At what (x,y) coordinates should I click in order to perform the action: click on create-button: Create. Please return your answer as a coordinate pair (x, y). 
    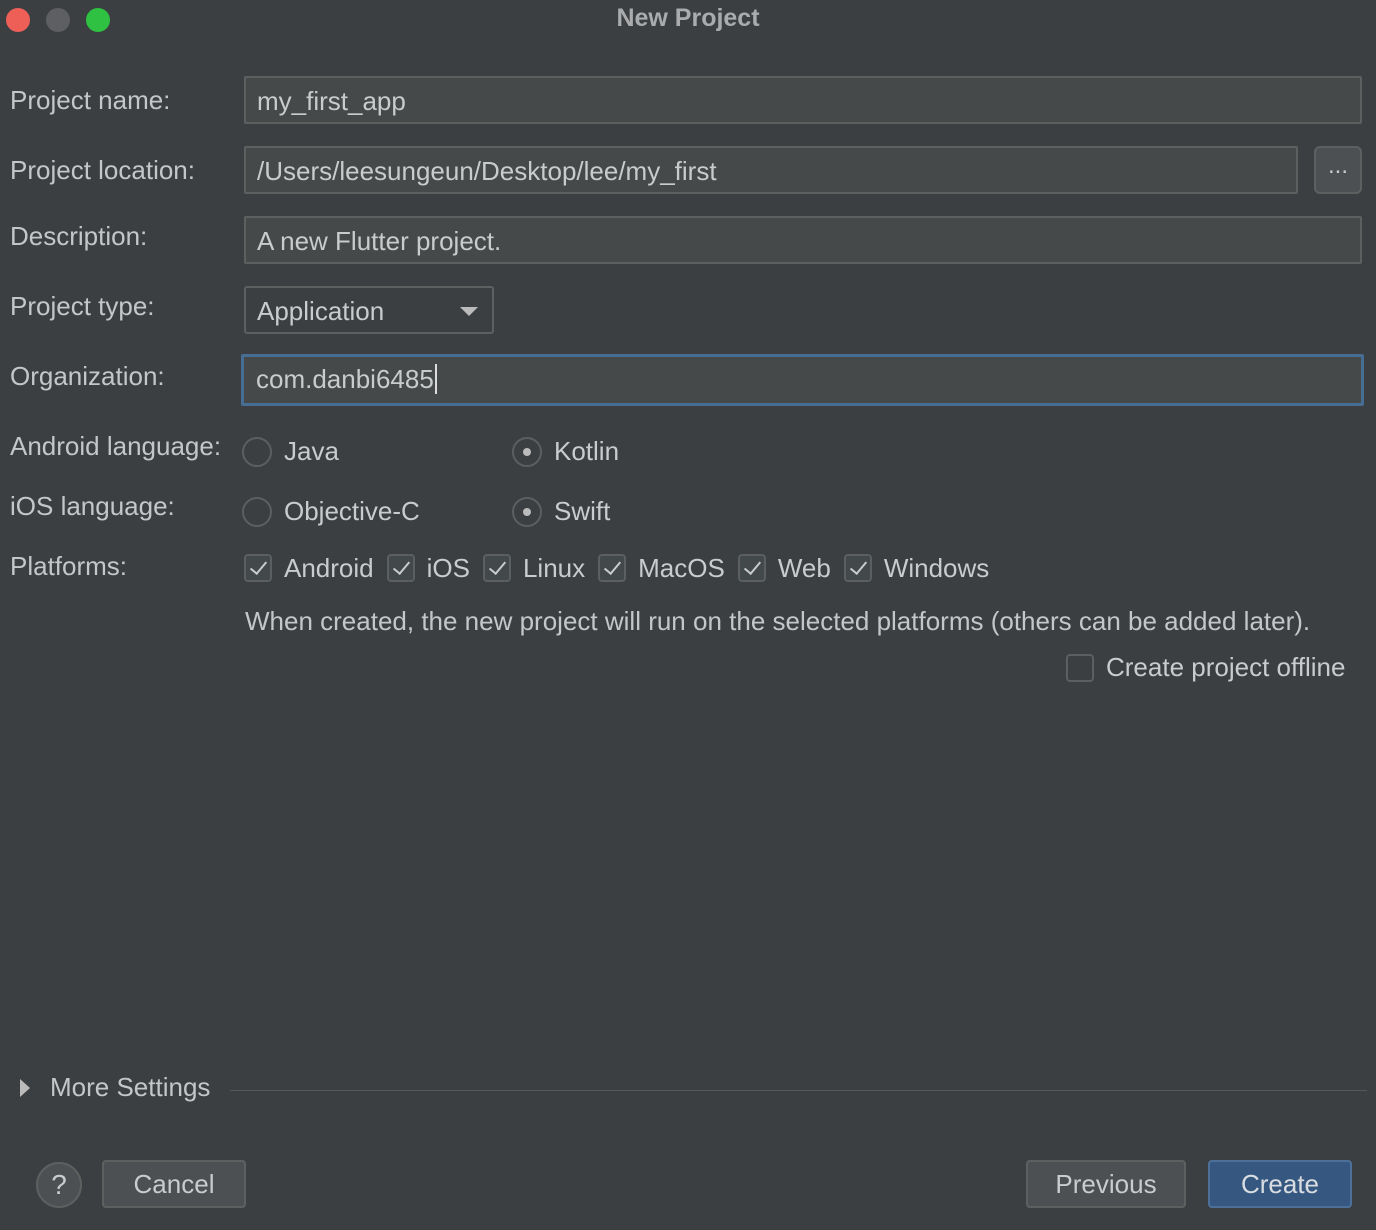
    Looking at the image, I should click on (1280, 1184).